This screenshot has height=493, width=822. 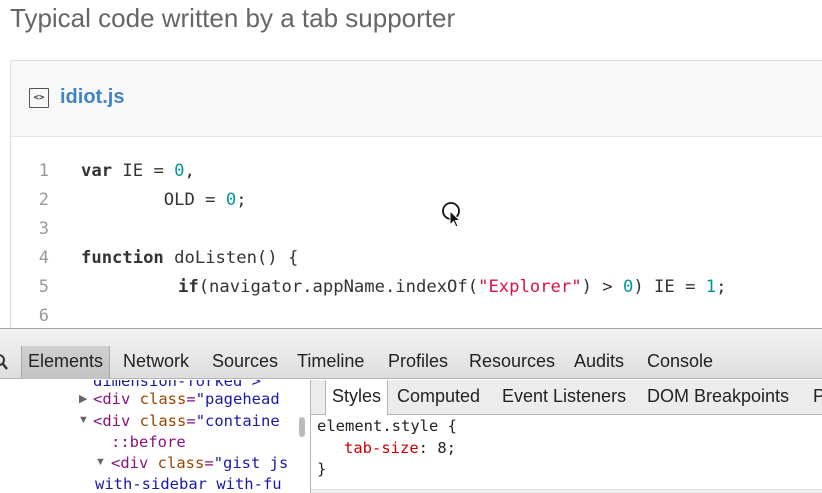 I want to click on tab-profiles: Profiles, so click(x=418, y=362).